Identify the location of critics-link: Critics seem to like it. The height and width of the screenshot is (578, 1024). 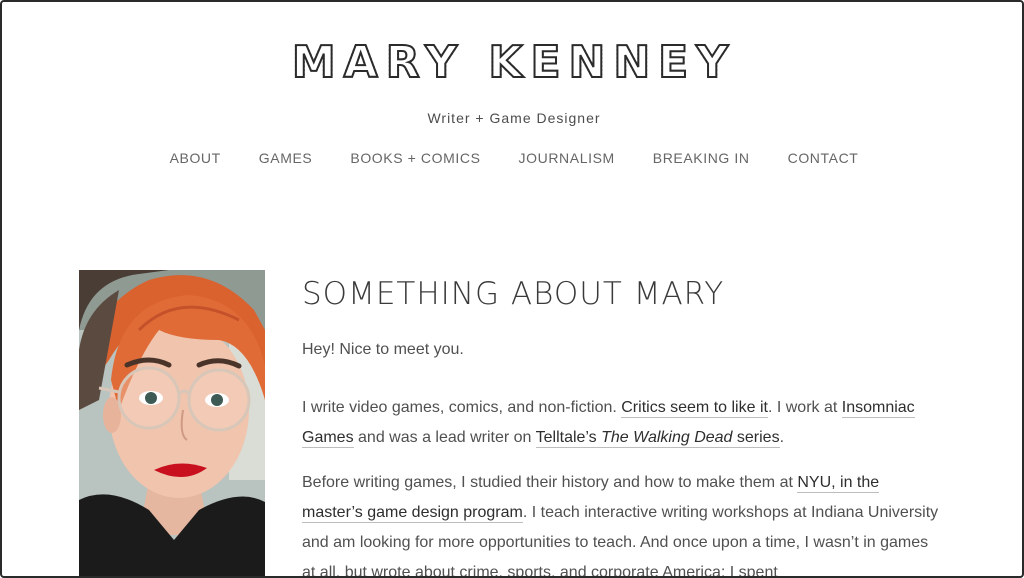
(694, 408).